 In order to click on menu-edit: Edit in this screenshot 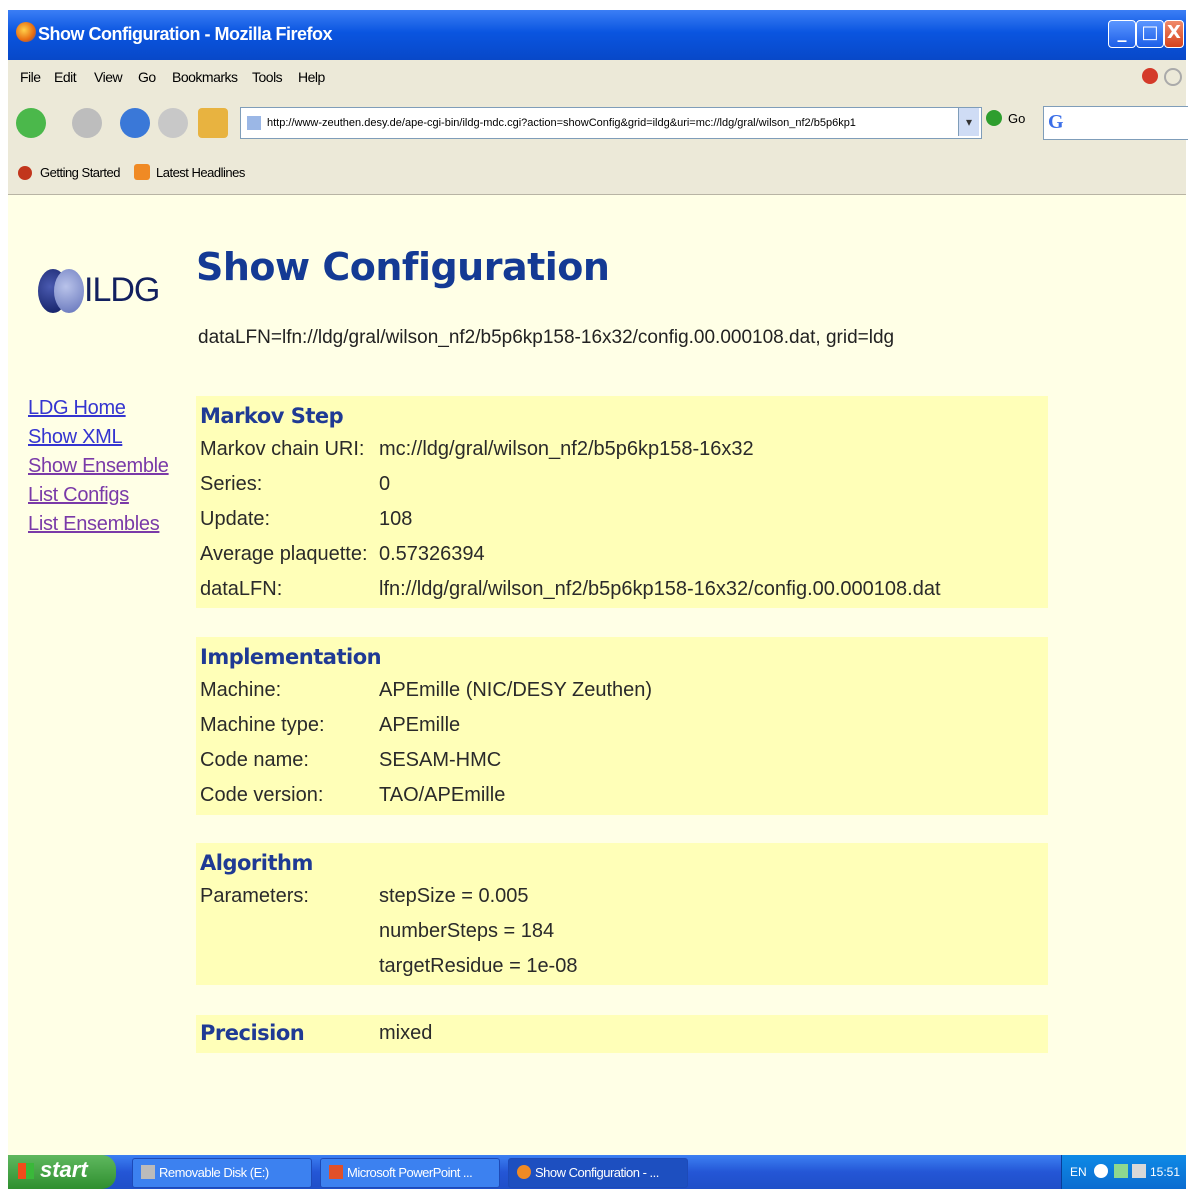, I will do `click(65, 77)`.